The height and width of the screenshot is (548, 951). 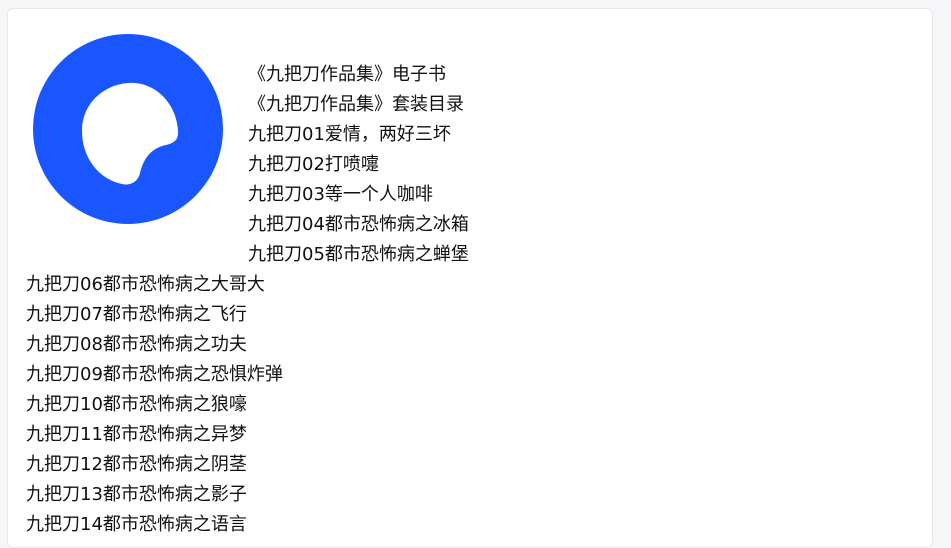 What do you see at coordinates (238, 345) in the screenshot?
I see `list-item: 九把刀08都市恐怖病之功夫` at bounding box center [238, 345].